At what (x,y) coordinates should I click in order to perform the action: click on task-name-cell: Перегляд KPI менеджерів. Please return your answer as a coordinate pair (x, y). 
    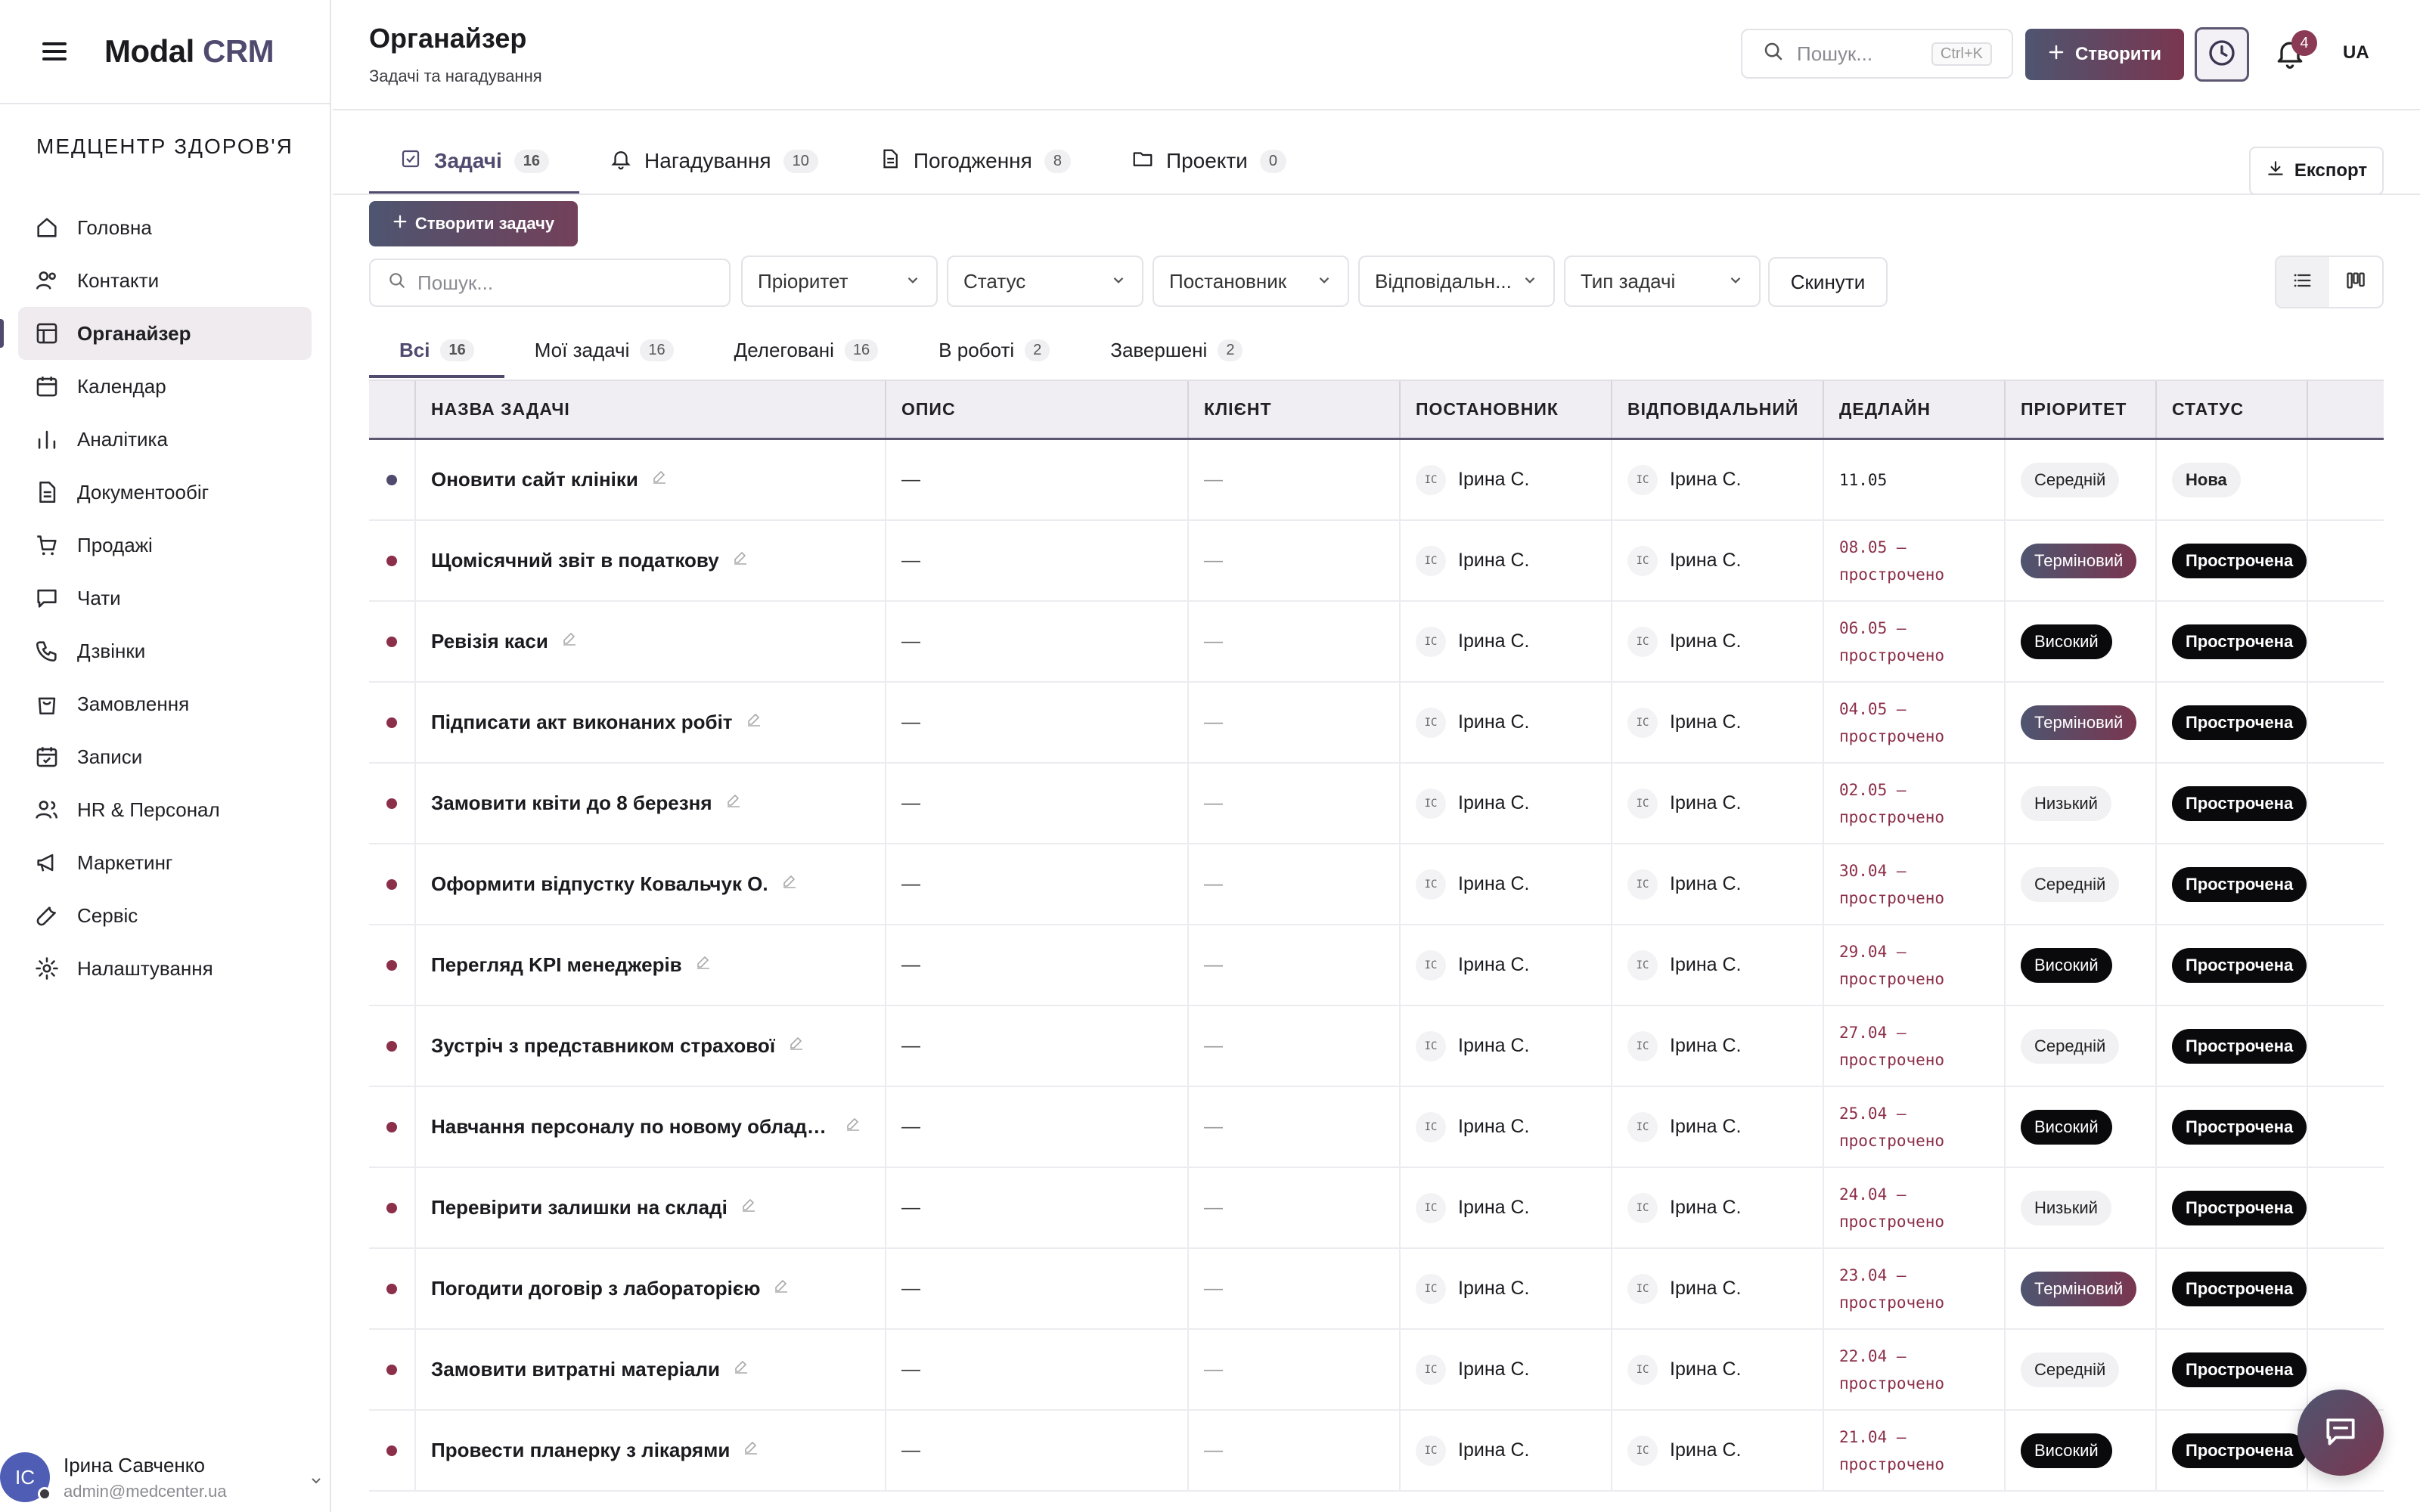
    Looking at the image, I should click on (651, 965).